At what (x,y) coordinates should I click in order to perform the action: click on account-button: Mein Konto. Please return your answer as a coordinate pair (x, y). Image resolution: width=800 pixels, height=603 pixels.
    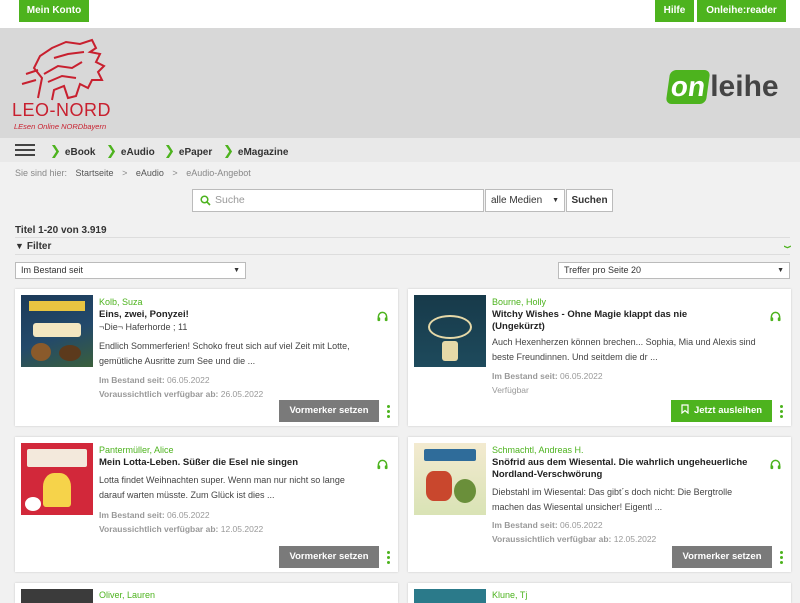
    Looking at the image, I should click on (54, 11).